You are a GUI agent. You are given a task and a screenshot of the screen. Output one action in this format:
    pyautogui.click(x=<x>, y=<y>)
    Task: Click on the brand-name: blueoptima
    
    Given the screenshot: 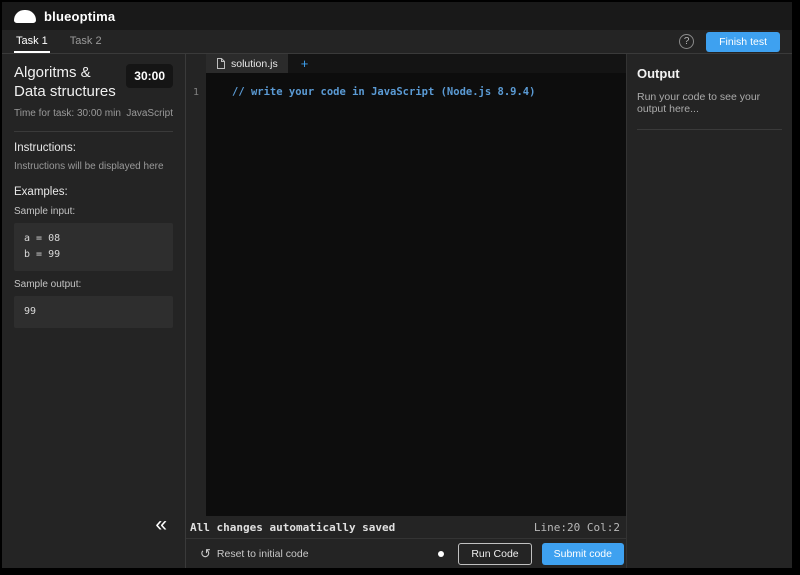 What is the action you would take?
    pyautogui.click(x=80, y=16)
    